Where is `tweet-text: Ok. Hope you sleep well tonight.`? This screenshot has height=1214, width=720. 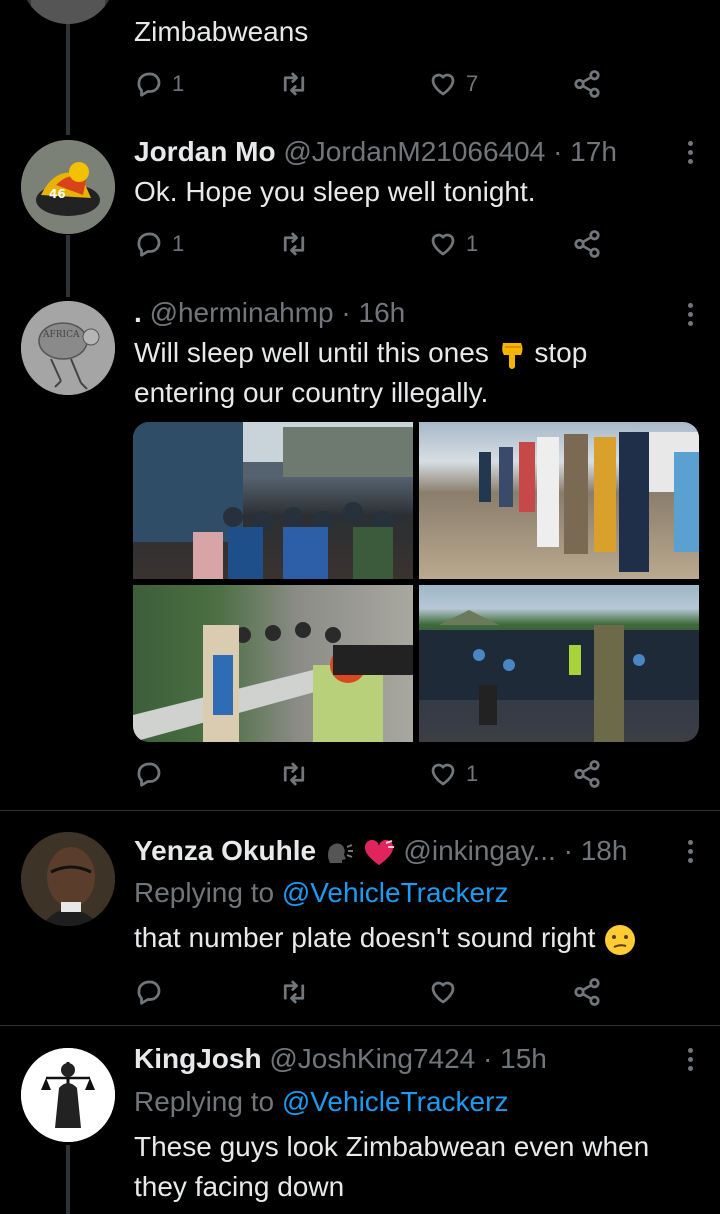 tweet-text: Ok. Hope you sleep well tonight. is located at coordinates (335, 191).